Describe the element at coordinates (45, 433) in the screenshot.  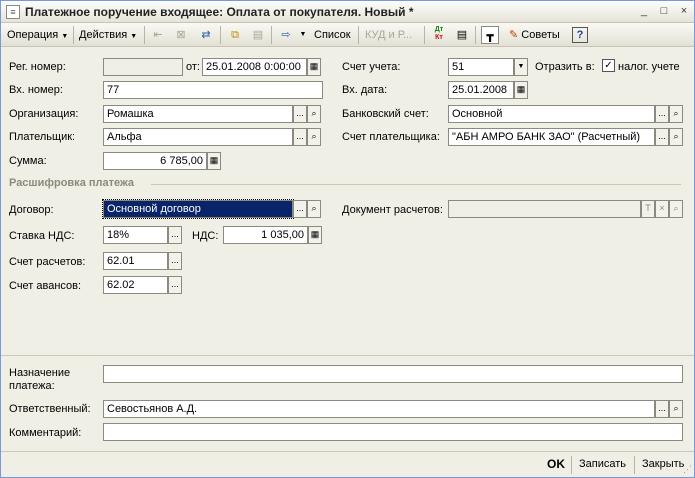
I see `comment-label: Комментарий:` at that location.